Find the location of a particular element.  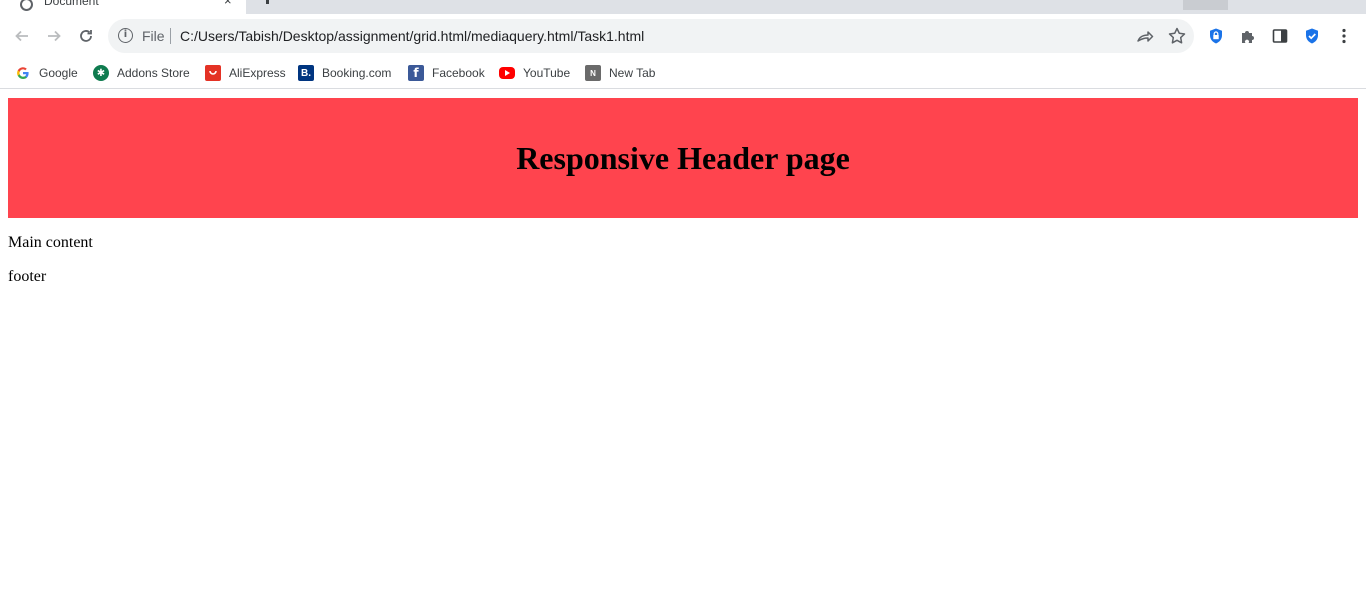

bookmark-label: New Tab is located at coordinates (632, 73).